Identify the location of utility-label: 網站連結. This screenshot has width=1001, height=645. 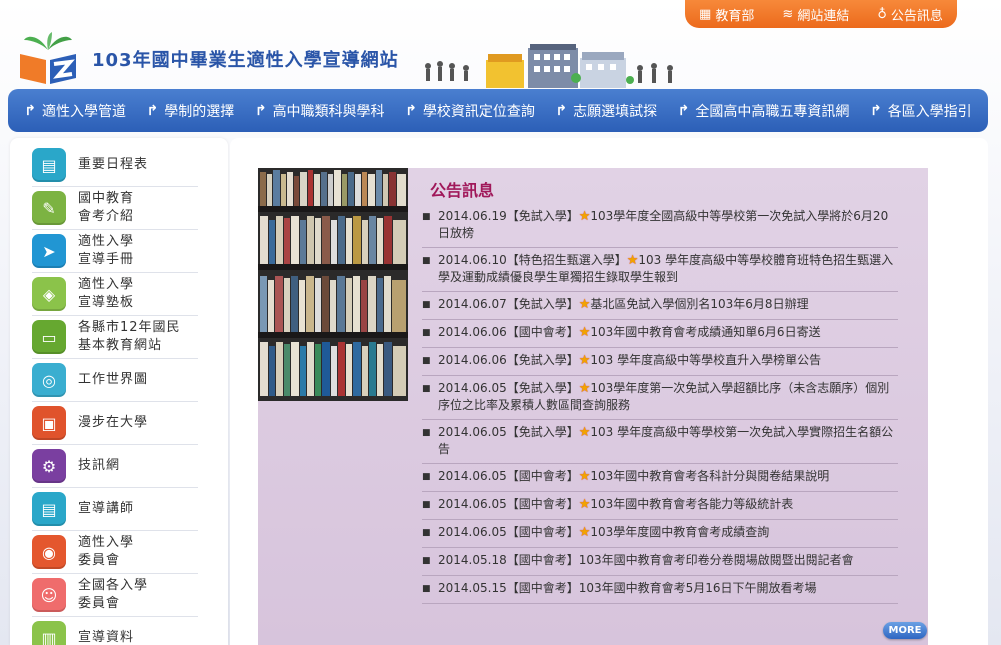
(823, 16).